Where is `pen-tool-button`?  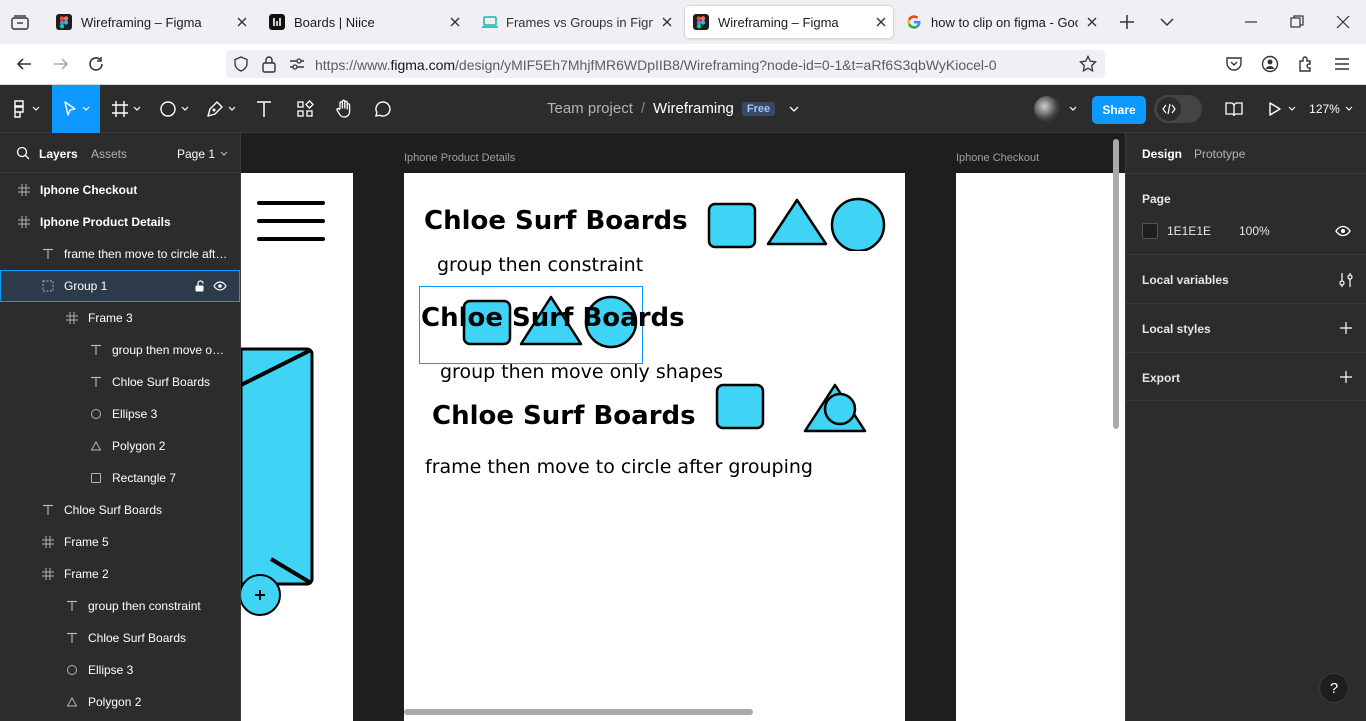 pen-tool-button is located at coordinates (221, 109).